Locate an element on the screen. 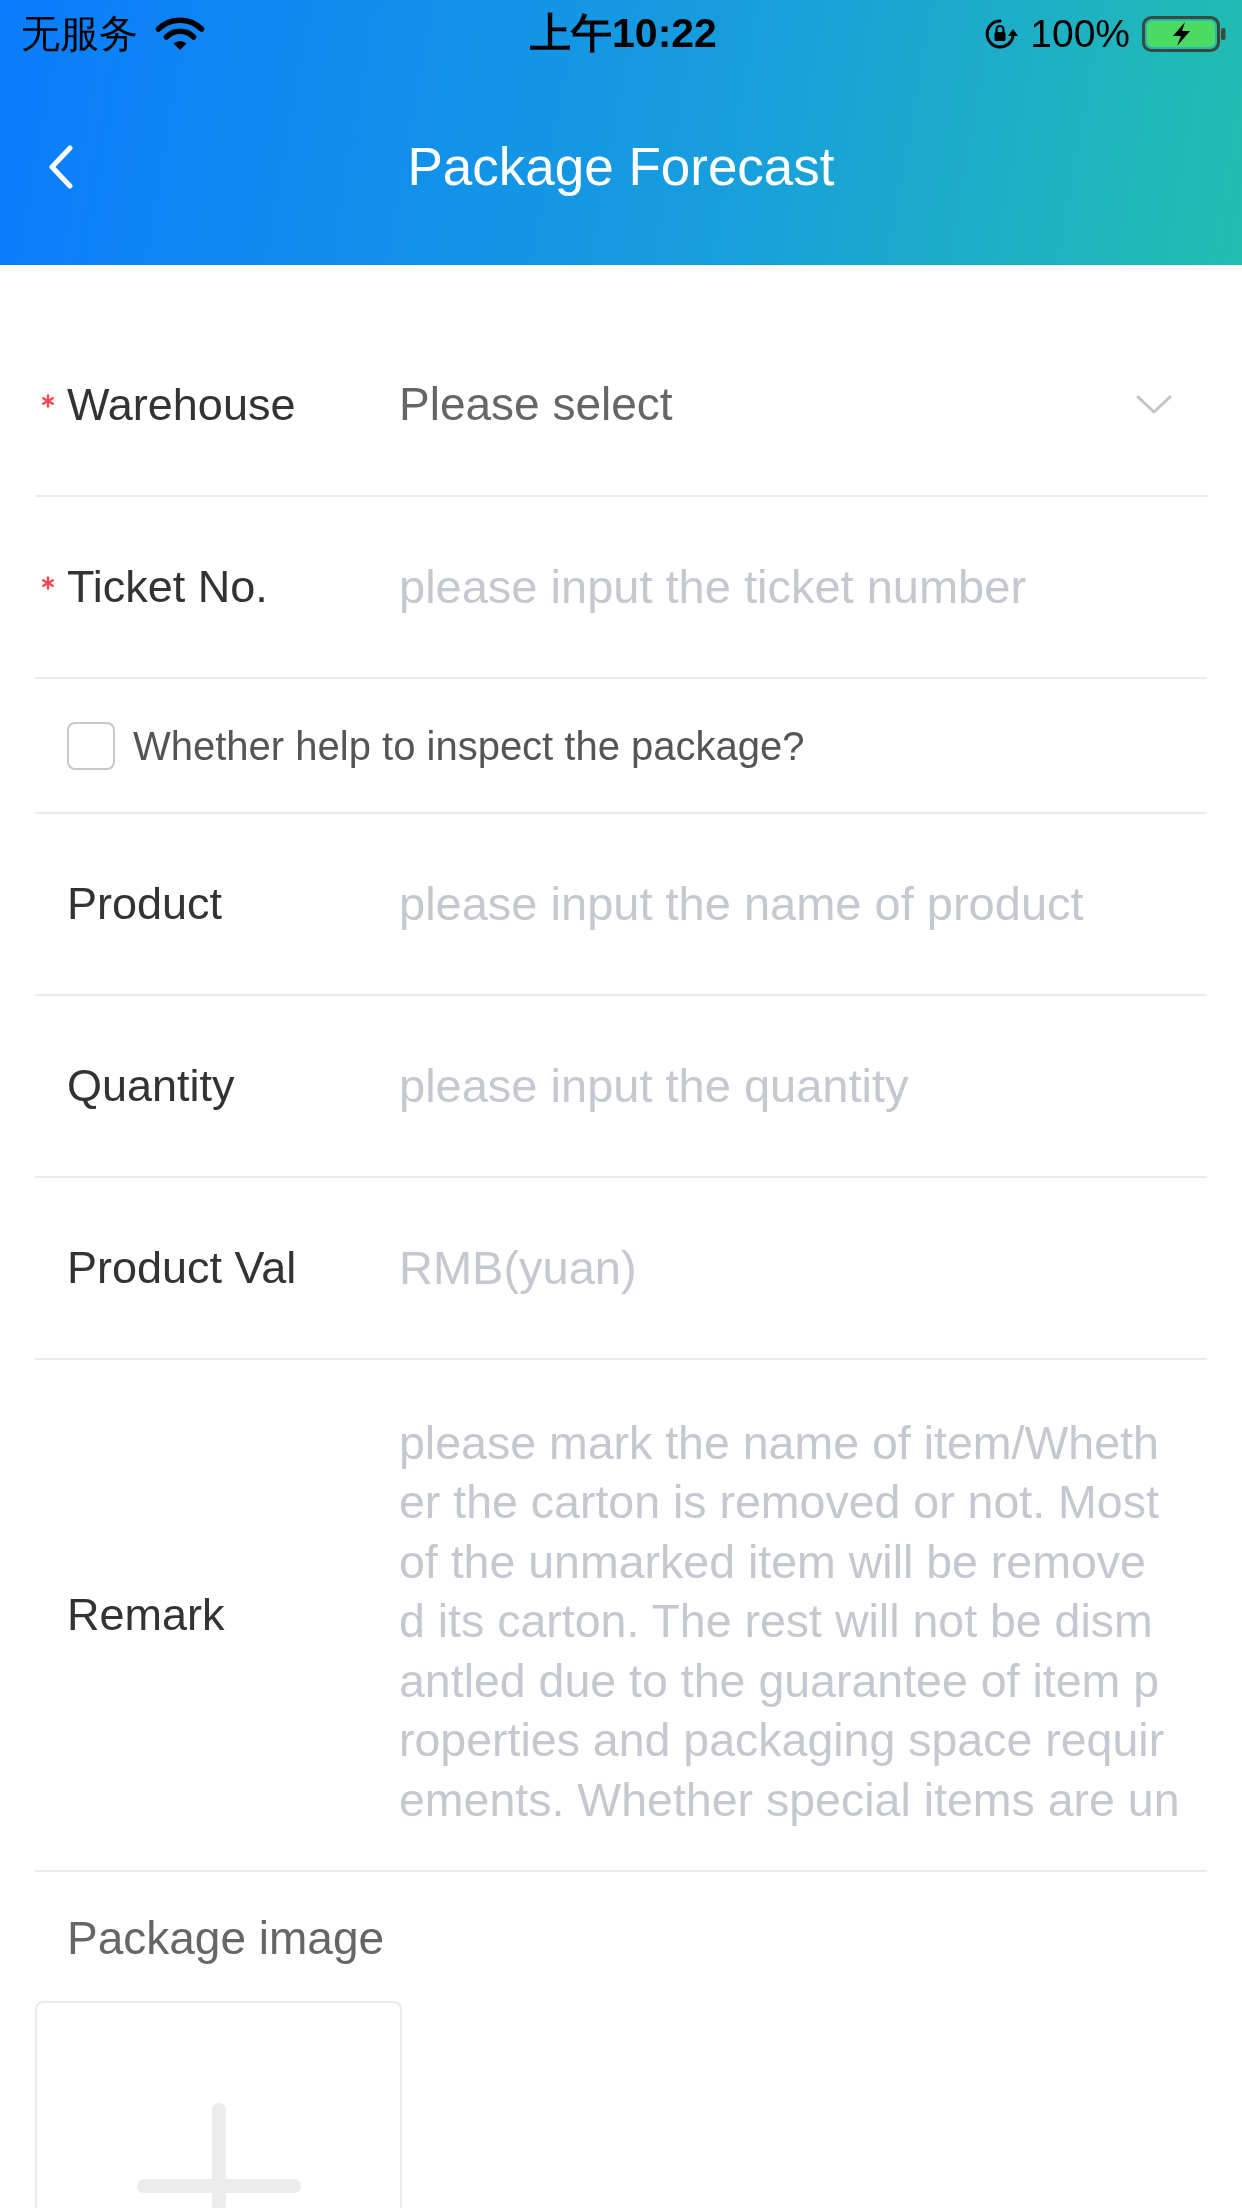 The image size is (1242, 2208). chevron-down-icon is located at coordinates (1154, 405).